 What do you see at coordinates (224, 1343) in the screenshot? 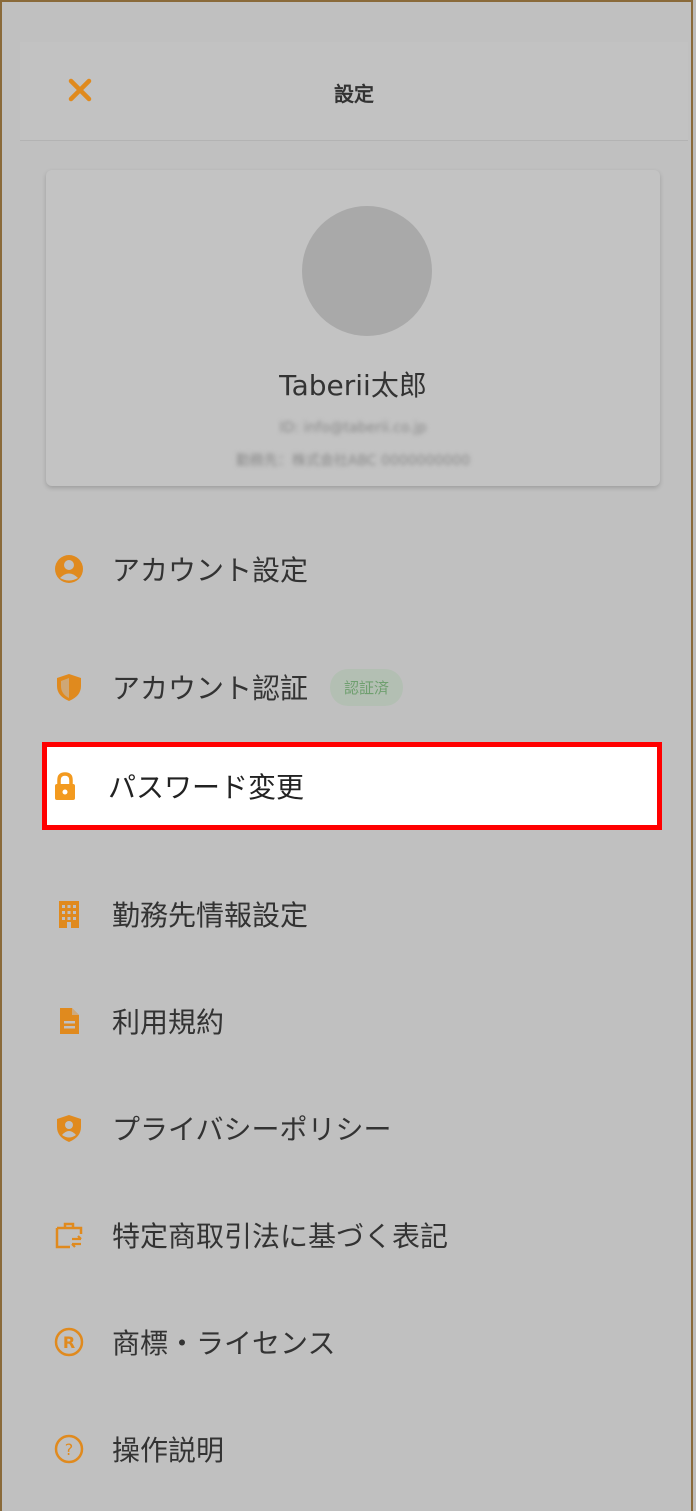
I see `menu-item-label: 商標・ライセンス` at bounding box center [224, 1343].